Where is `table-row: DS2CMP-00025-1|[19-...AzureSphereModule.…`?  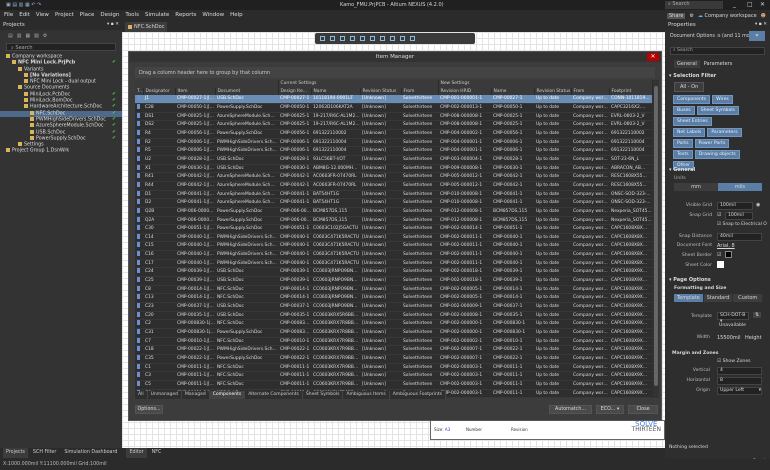 table-row: DS2CMP-00025-1|[19-...AzureSphereModule.… is located at coordinates (394, 125).